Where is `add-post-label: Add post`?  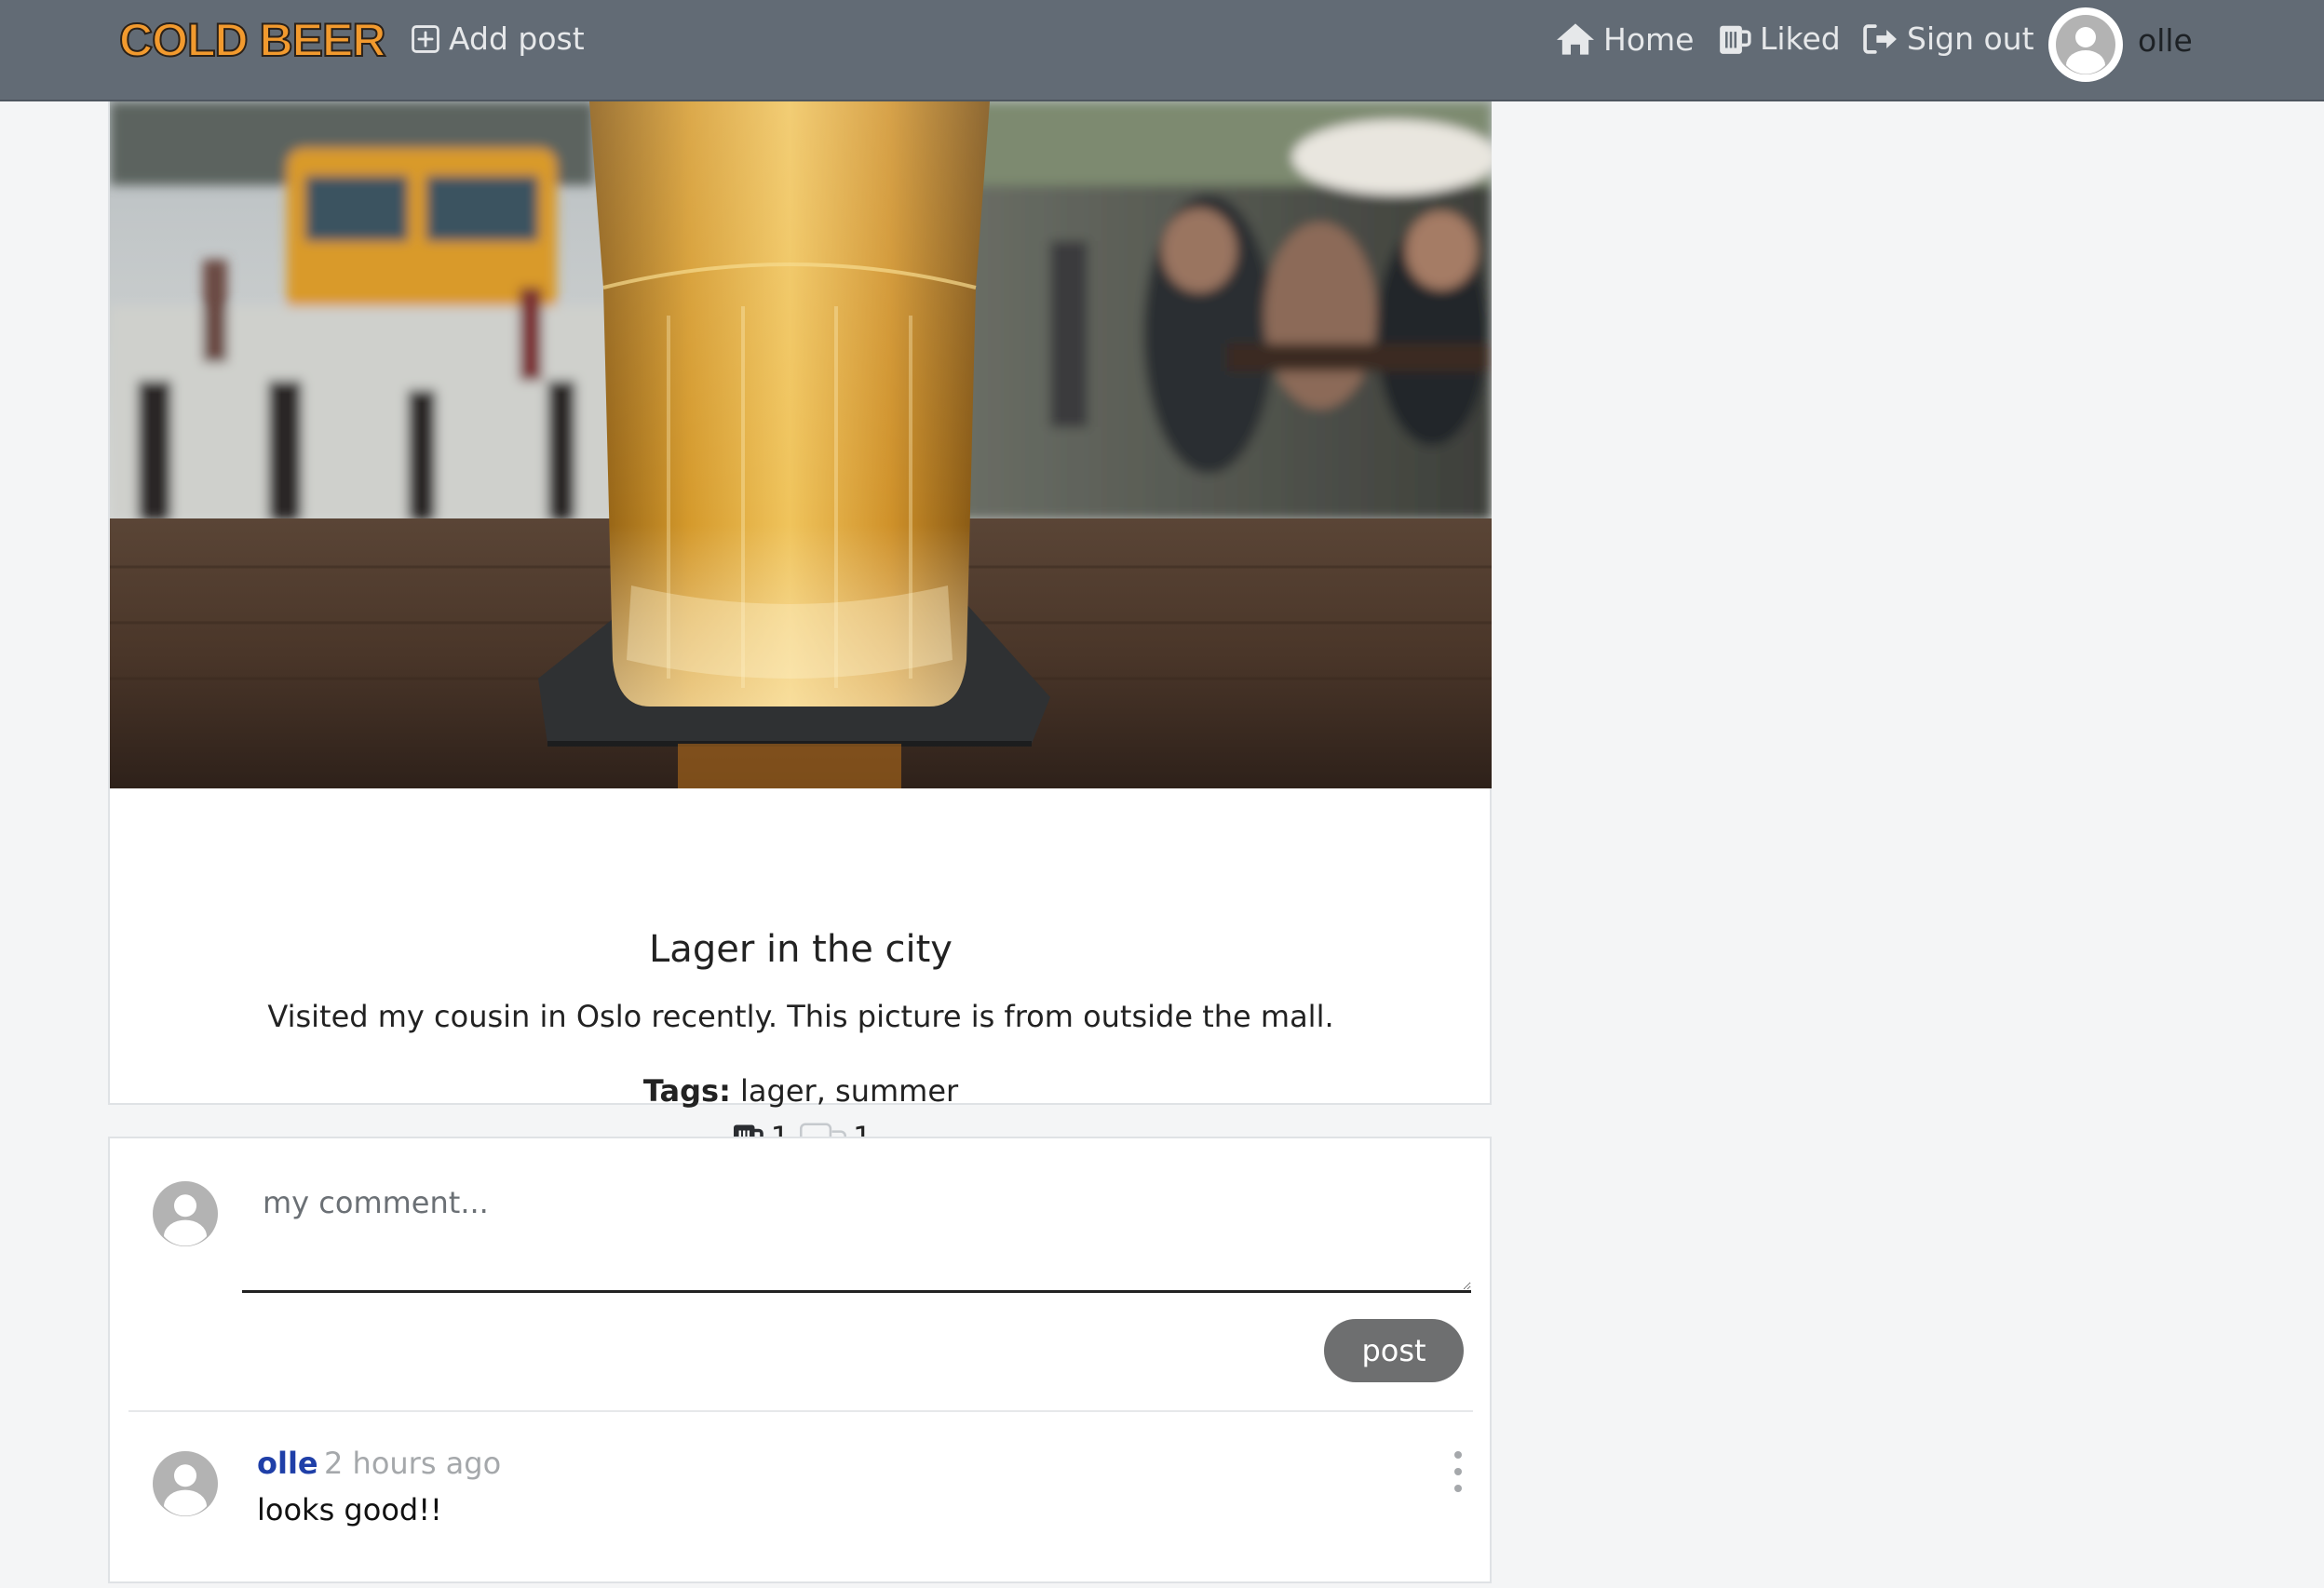 add-post-label: Add post is located at coordinates (517, 38).